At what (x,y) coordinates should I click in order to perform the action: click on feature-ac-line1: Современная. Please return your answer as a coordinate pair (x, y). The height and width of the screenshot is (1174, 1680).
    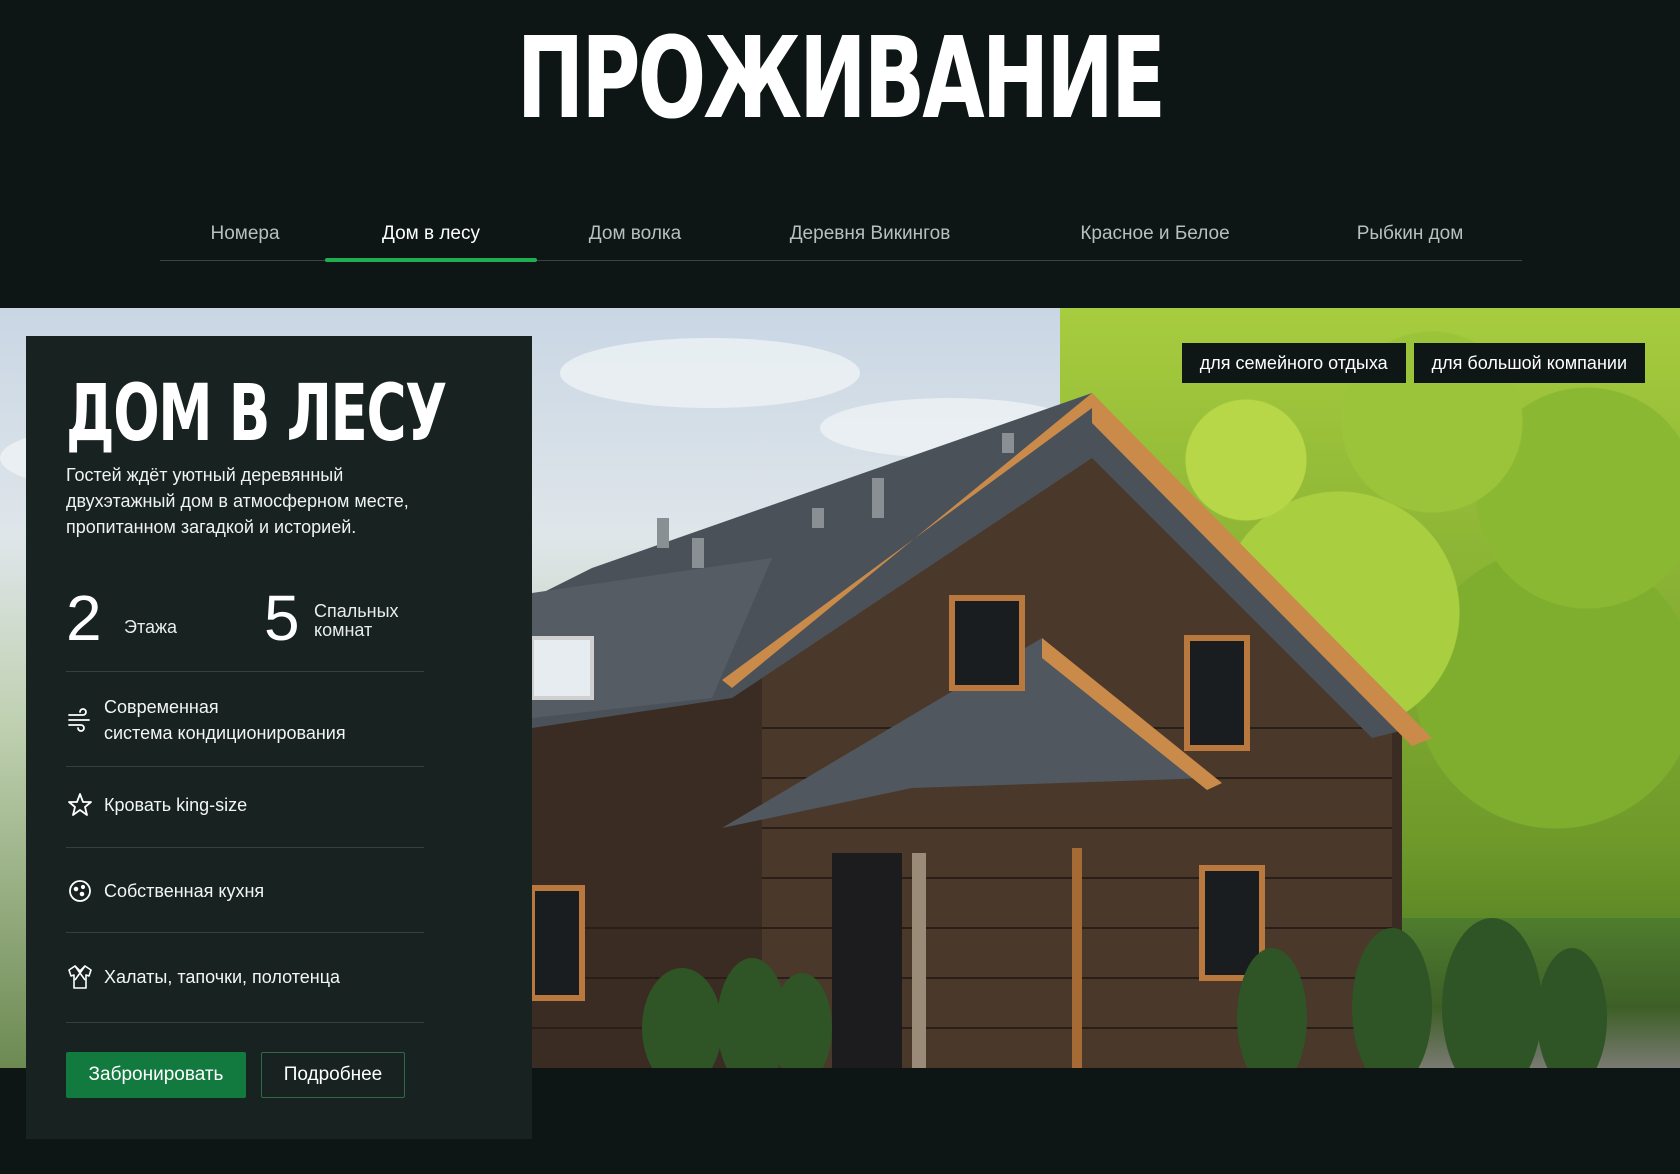
    Looking at the image, I should click on (161, 707).